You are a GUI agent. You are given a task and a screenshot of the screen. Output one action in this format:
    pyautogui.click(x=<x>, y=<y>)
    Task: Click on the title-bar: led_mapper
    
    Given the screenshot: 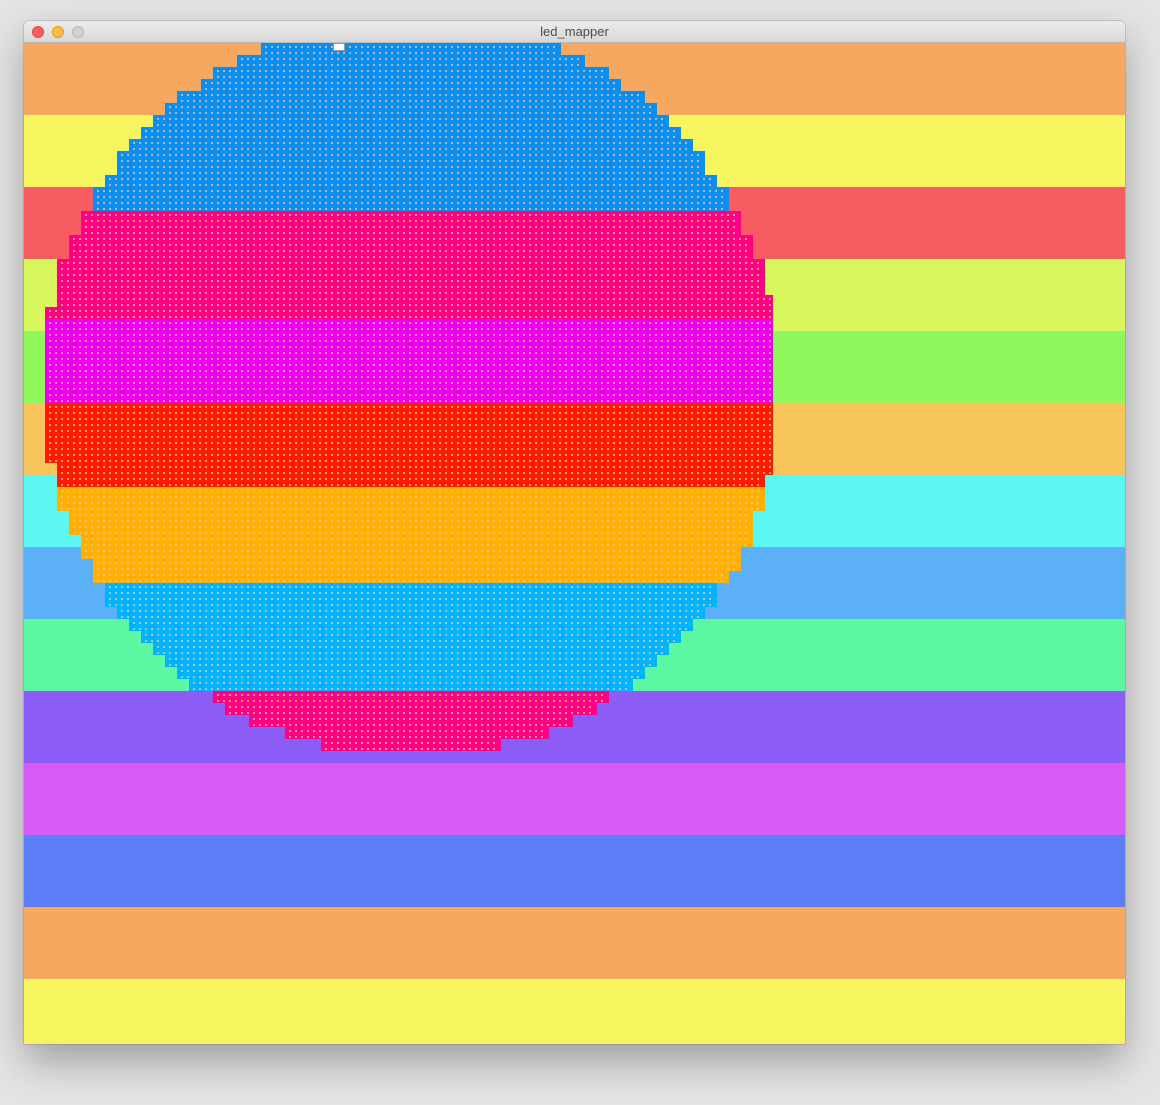 What is the action you would take?
    pyautogui.click(x=574, y=32)
    